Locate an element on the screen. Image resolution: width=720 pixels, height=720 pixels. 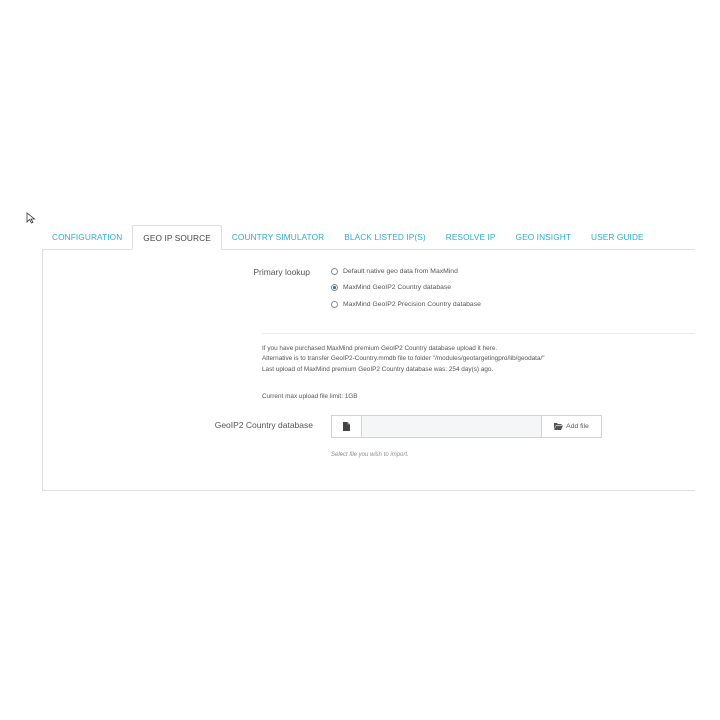
cursor-icon is located at coordinates (31, 218).